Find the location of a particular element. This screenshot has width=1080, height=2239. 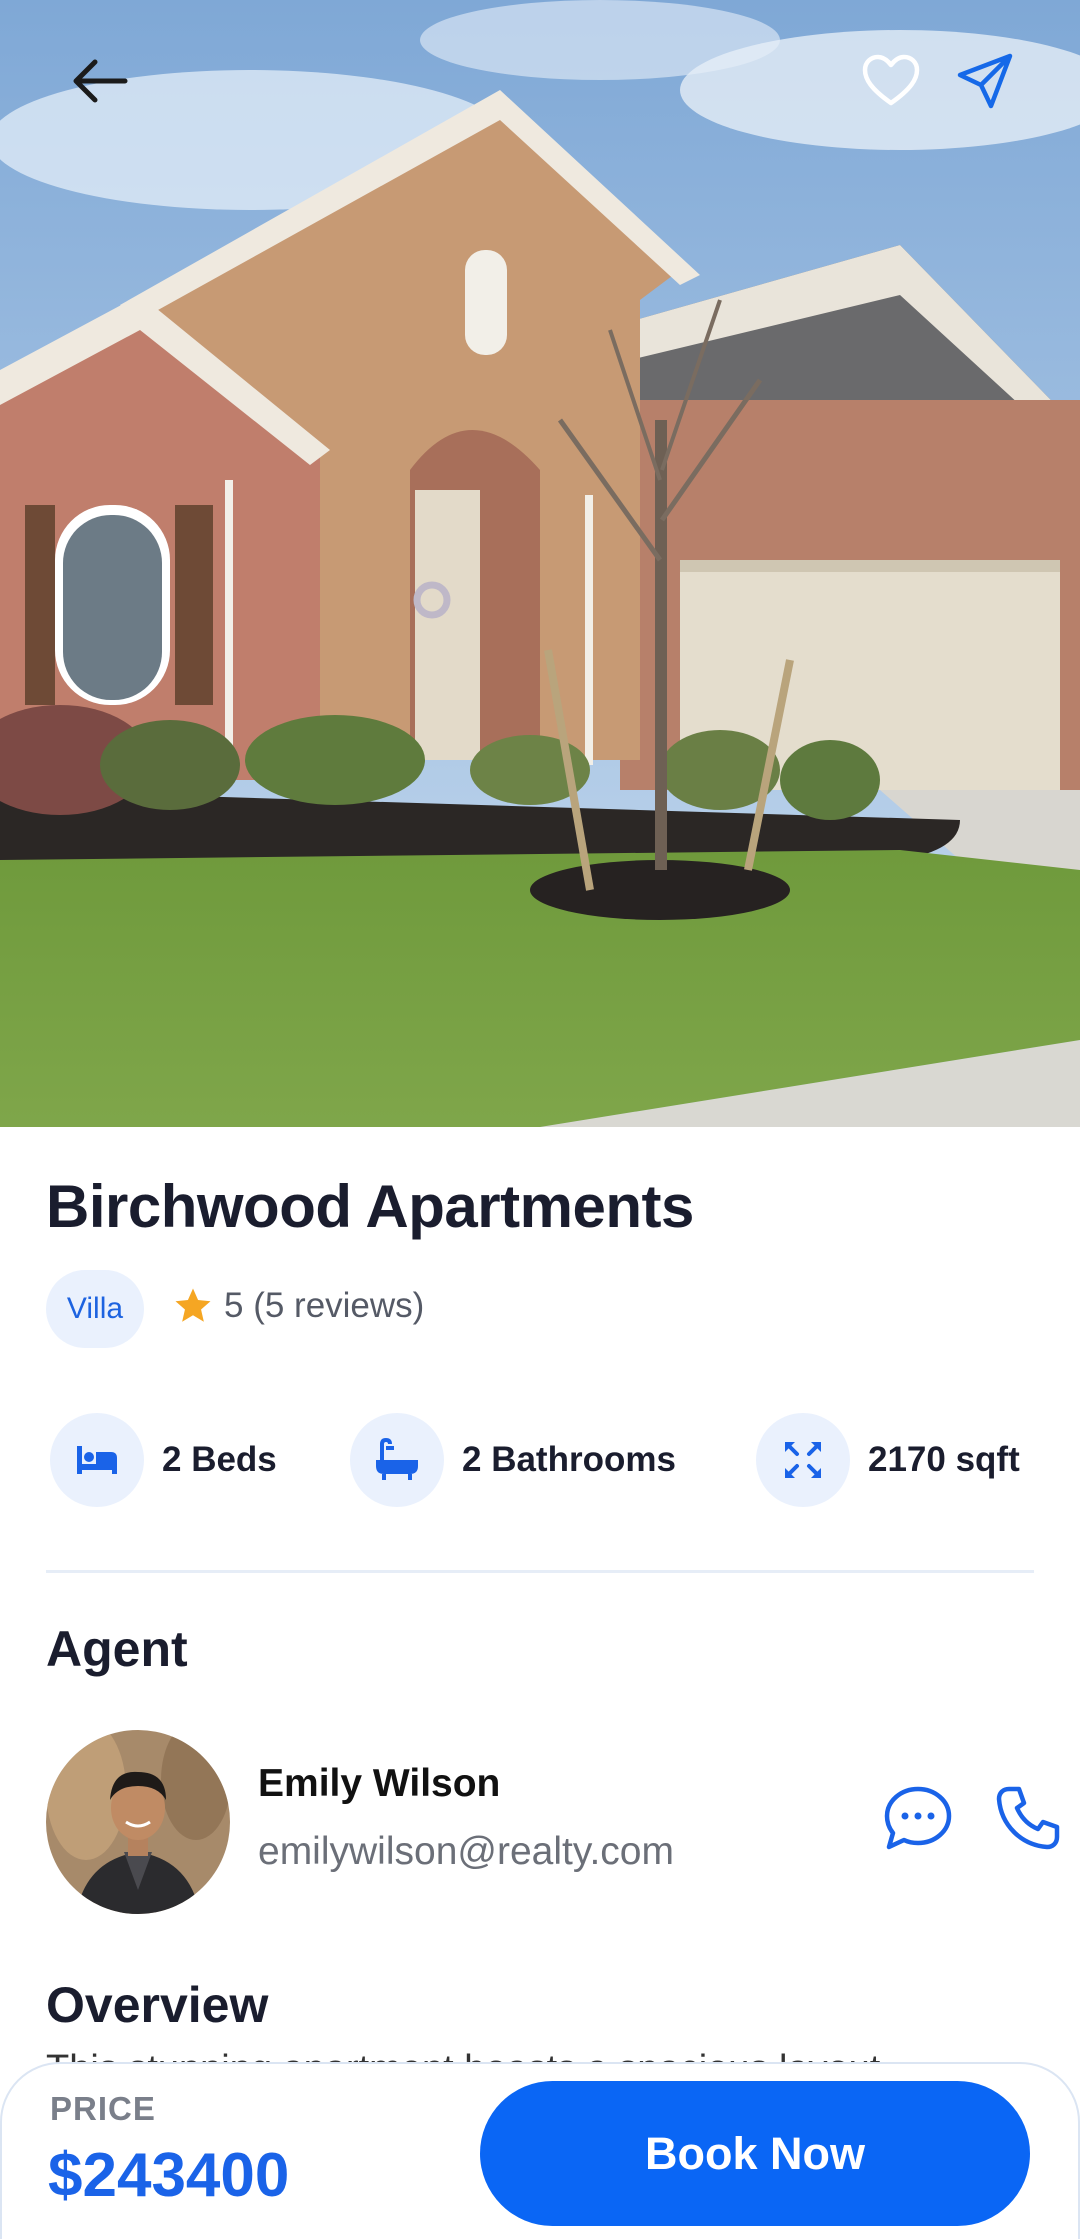

beds-label: 2 Beds is located at coordinates (219, 1459).